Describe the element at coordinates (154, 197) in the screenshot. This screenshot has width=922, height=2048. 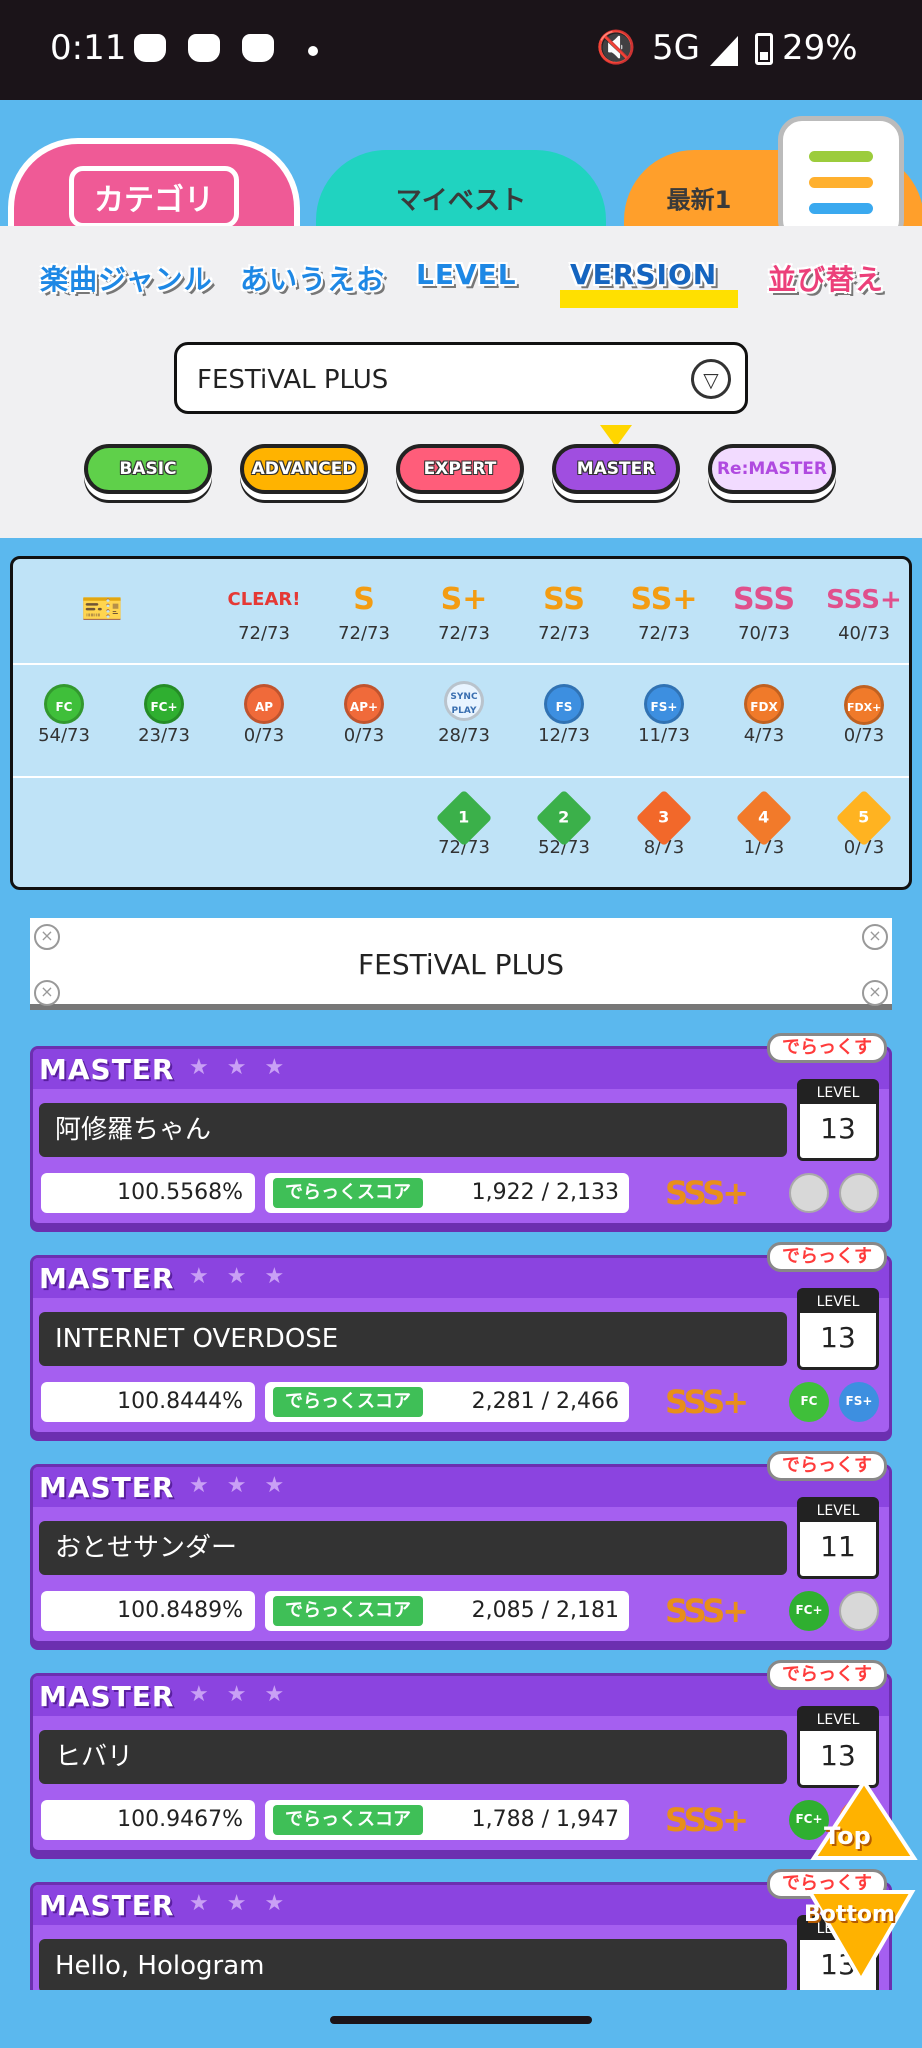
I see `tab-category-label: カテゴリ` at that location.